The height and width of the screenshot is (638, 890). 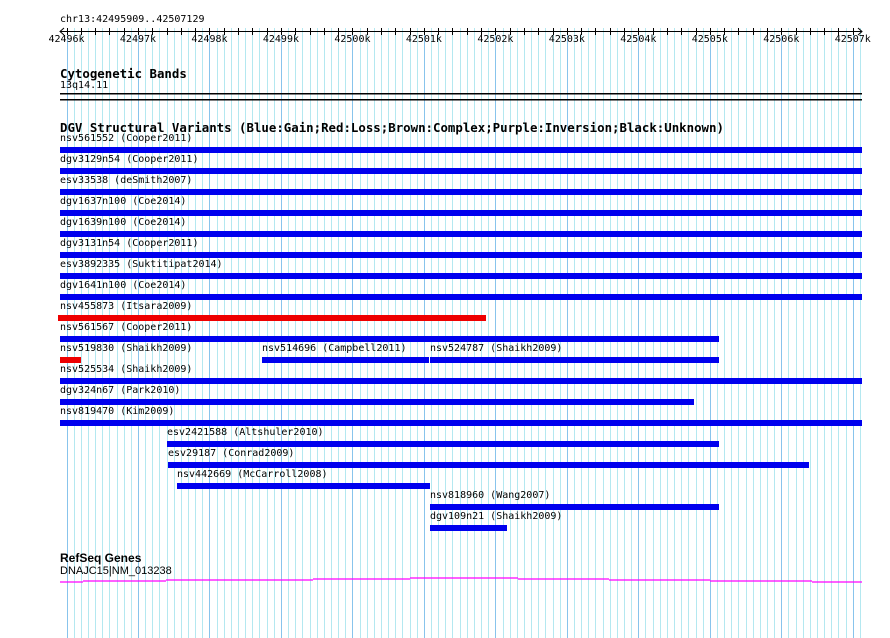 I want to click on variant-label: nsv524787 (Shaikh2009), so click(x=496, y=348).